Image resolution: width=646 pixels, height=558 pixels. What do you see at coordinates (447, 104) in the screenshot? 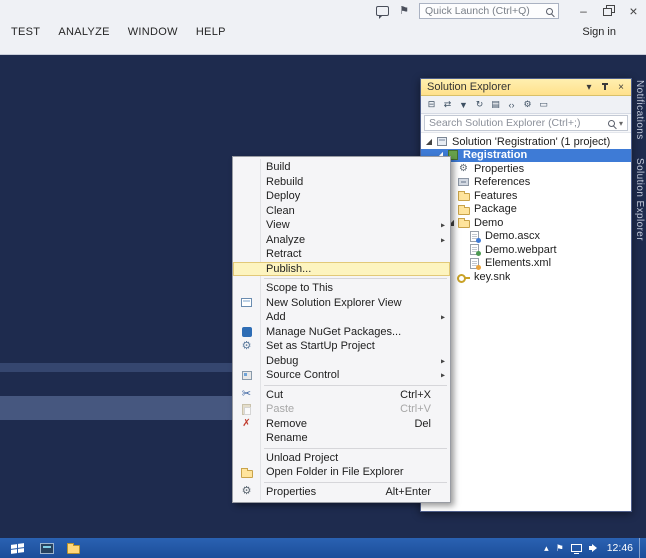
I see `sync-with-active-document-icon: ⇄` at bounding box center [447, 104].